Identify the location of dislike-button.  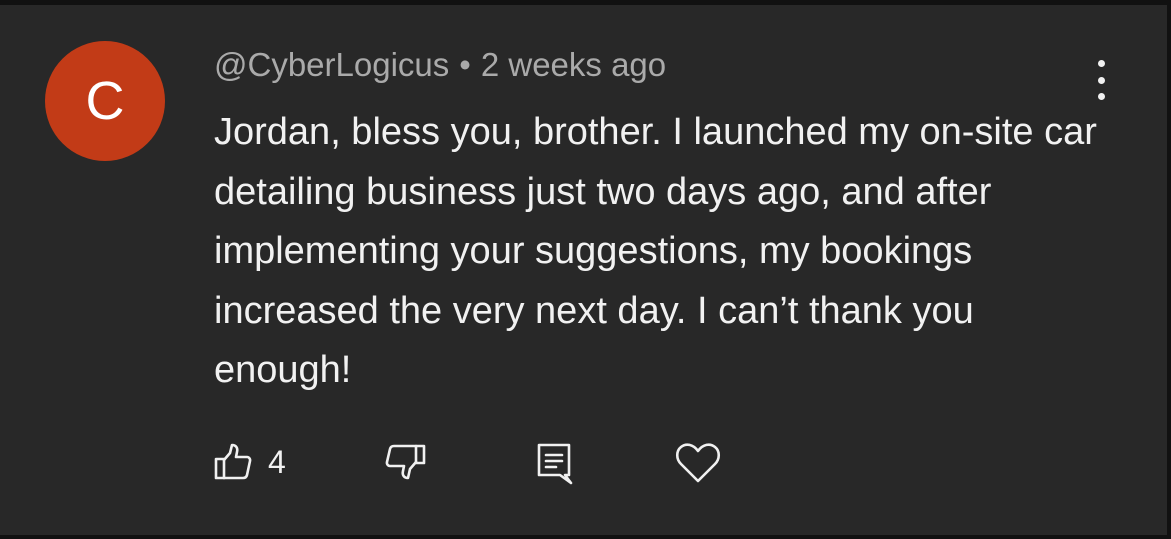
(404, 462).